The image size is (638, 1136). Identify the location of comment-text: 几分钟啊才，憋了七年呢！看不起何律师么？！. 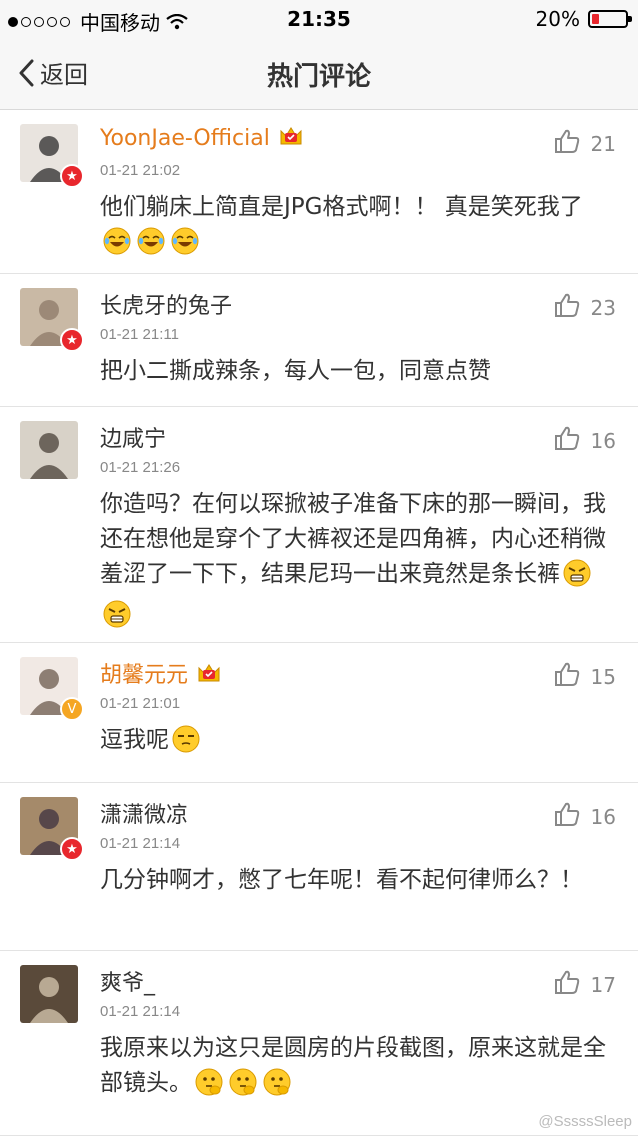
(356, 880).